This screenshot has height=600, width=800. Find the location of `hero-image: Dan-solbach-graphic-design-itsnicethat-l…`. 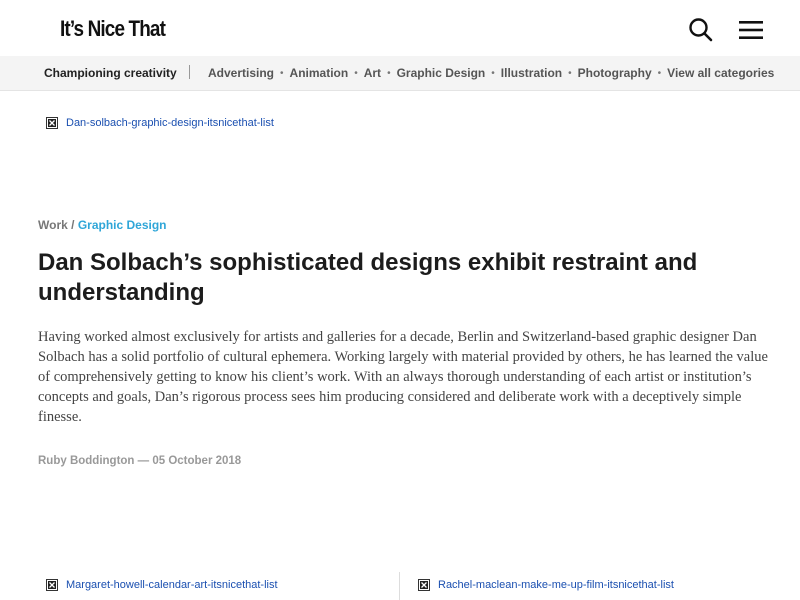

hero-image: Dan-solbach-graphic-design-itsnicethat-l… is located at coordinates (160, 123).